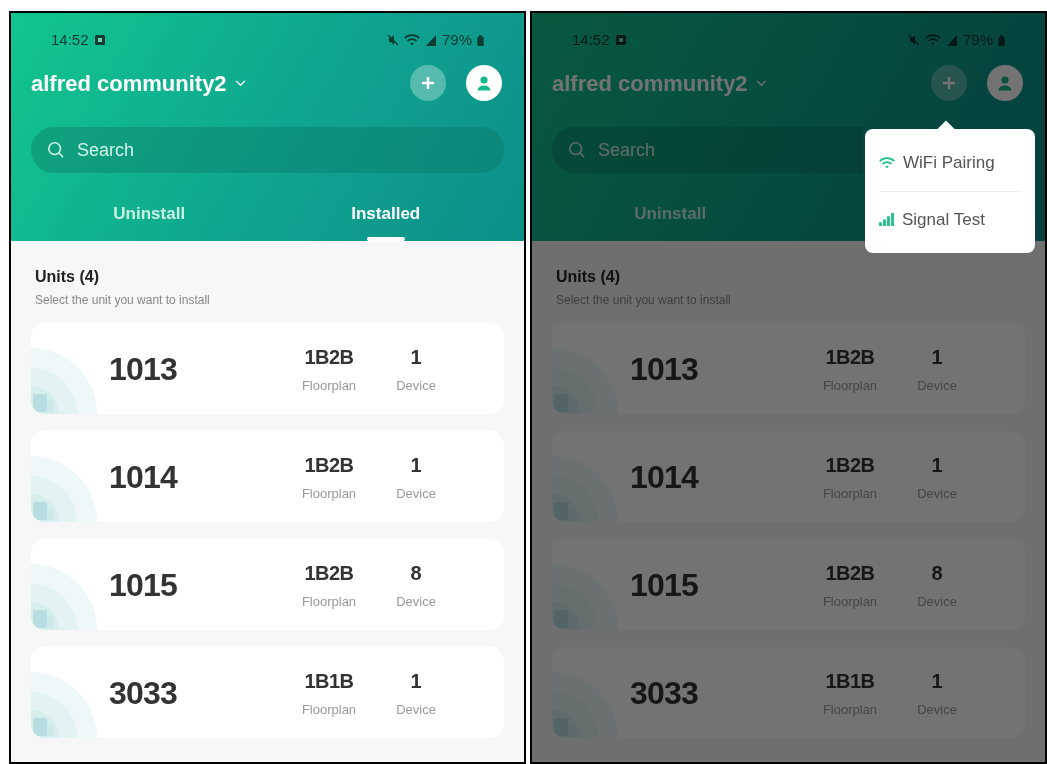 The height and width of the screenshot is (764, 1047). Describe the element at coordinates (950, 163) in the screenshot. I see `menu-item: WiFi Pairing` at that location.